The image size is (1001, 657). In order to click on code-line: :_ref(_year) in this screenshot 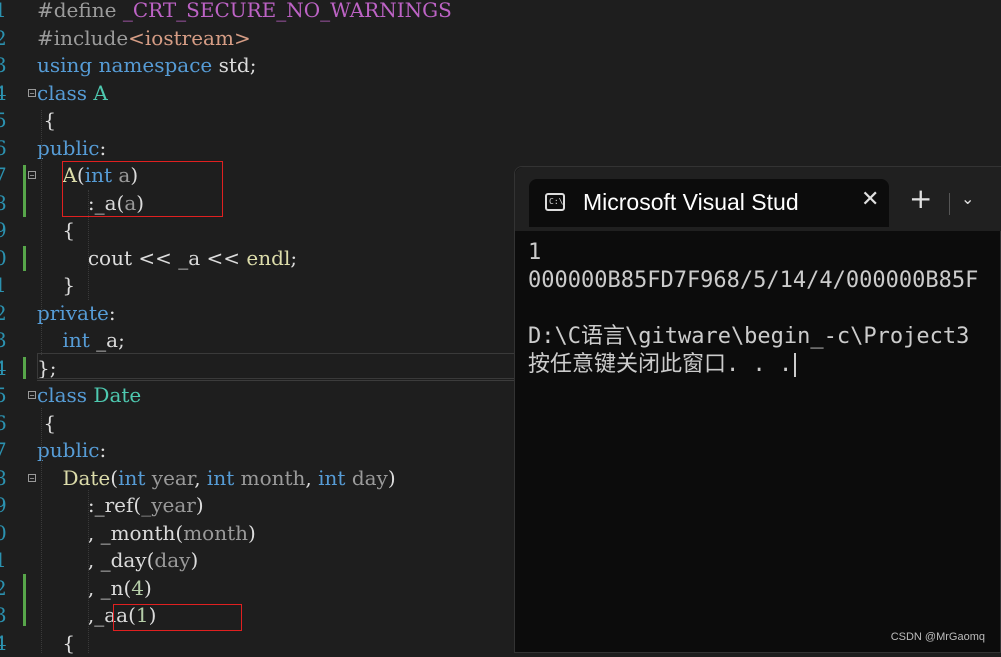, I will do `click(120, 506)`.